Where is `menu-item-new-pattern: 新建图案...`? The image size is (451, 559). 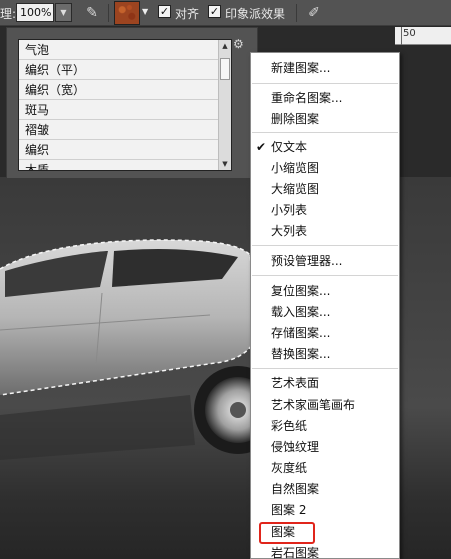 menu-item-new-pattern: 新建图案... is located at coordinates (325, 68).